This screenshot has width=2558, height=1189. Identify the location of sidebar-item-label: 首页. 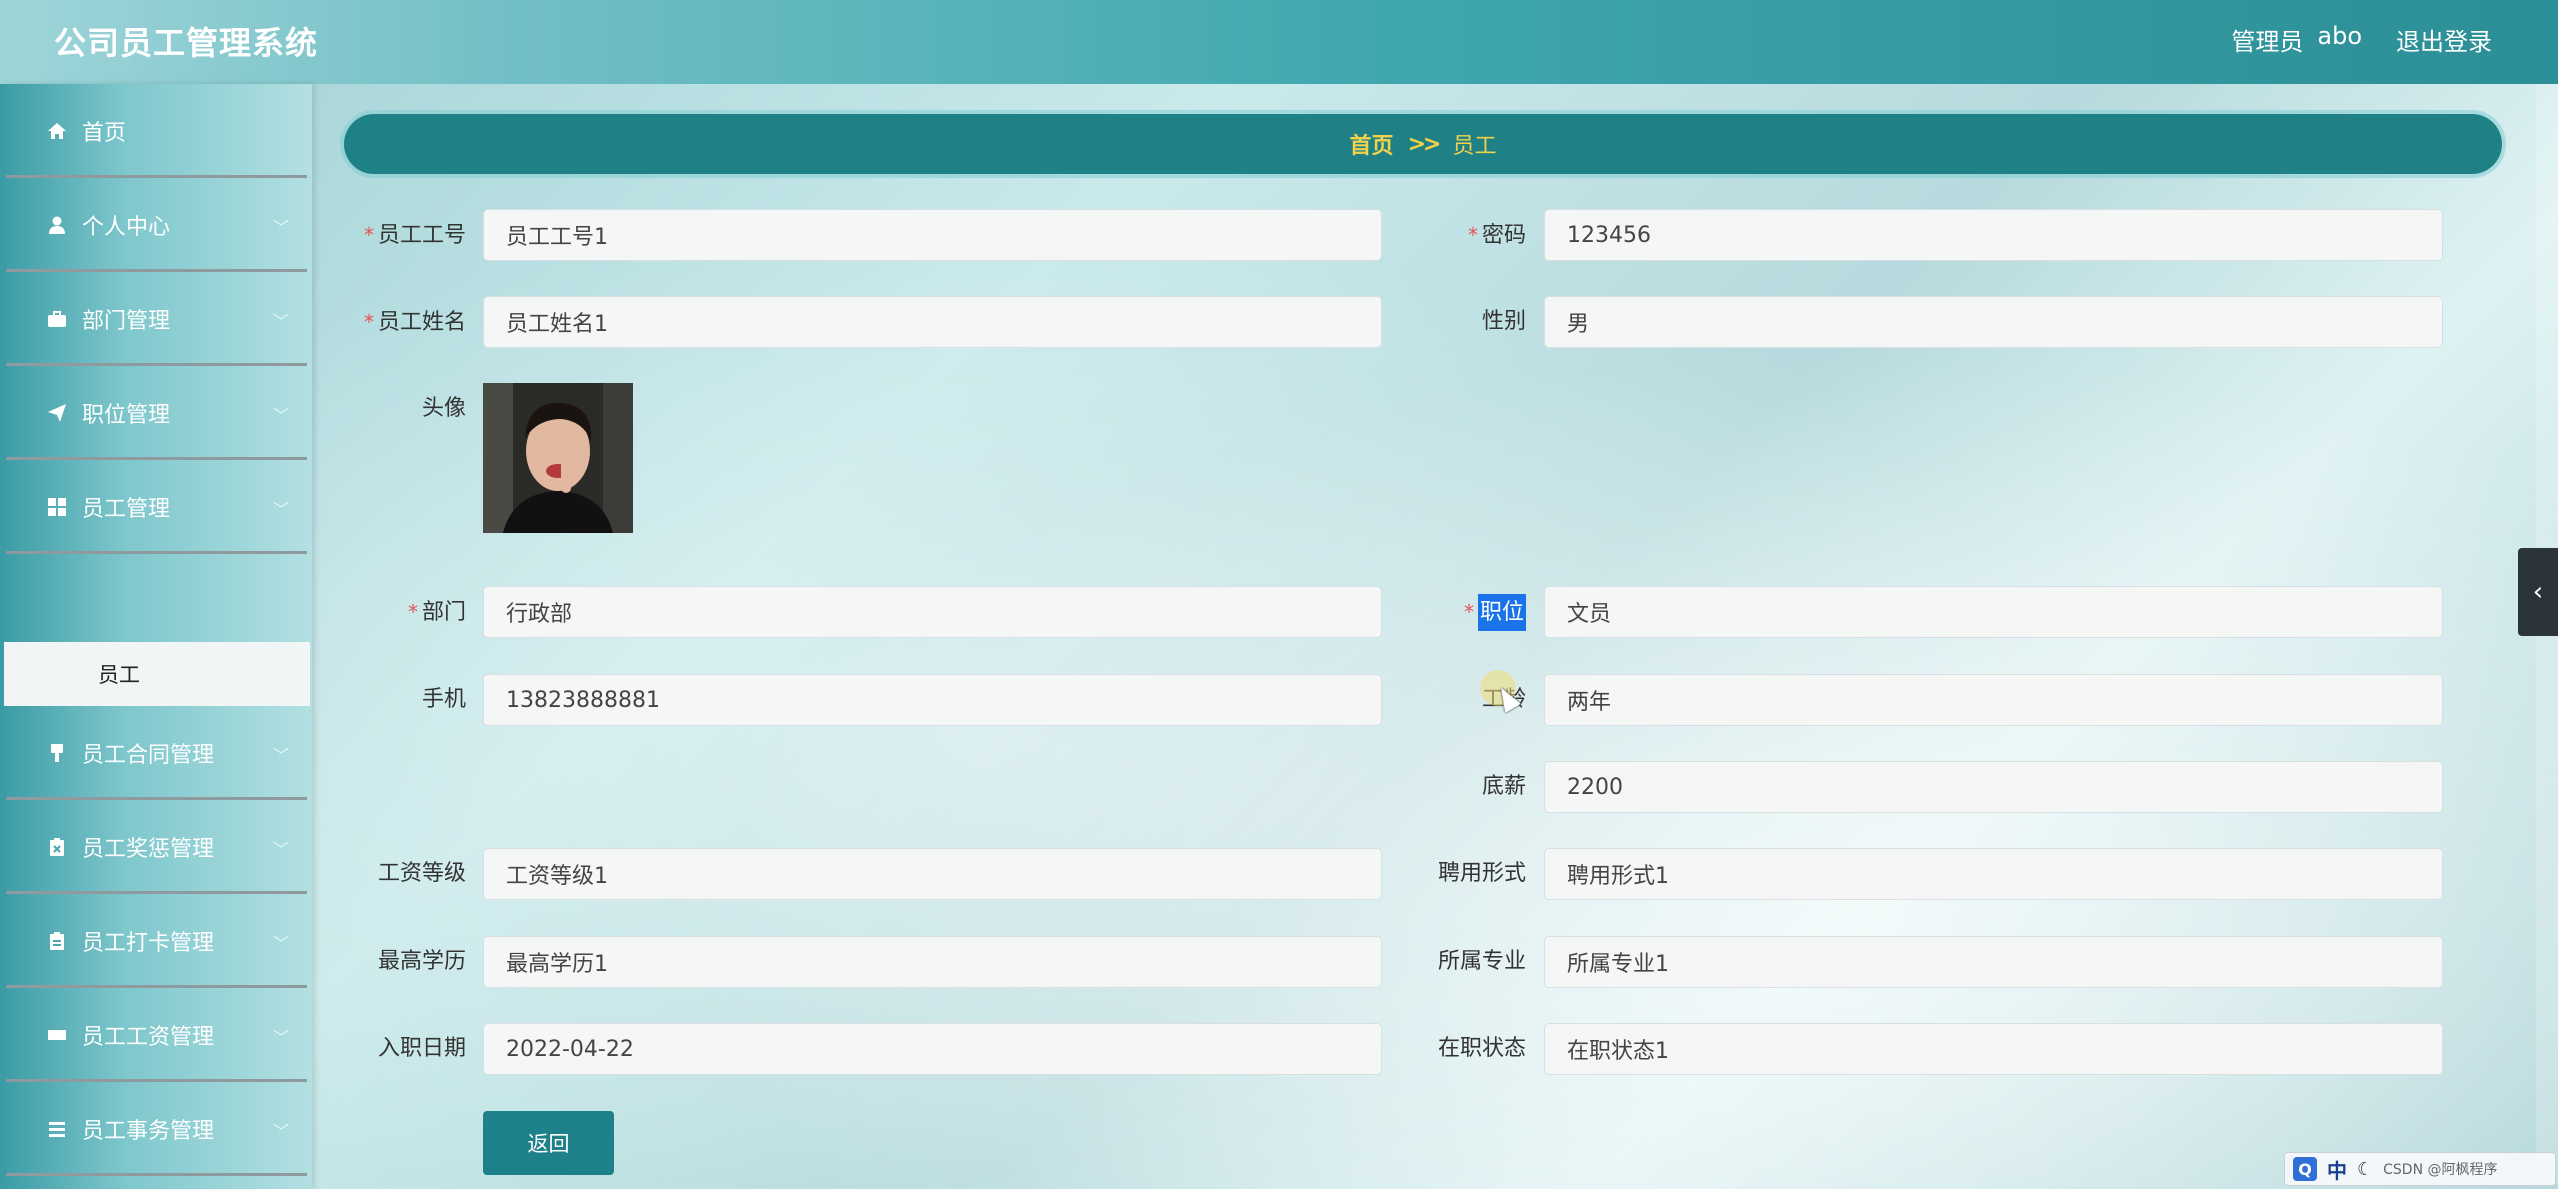
(104, 133).